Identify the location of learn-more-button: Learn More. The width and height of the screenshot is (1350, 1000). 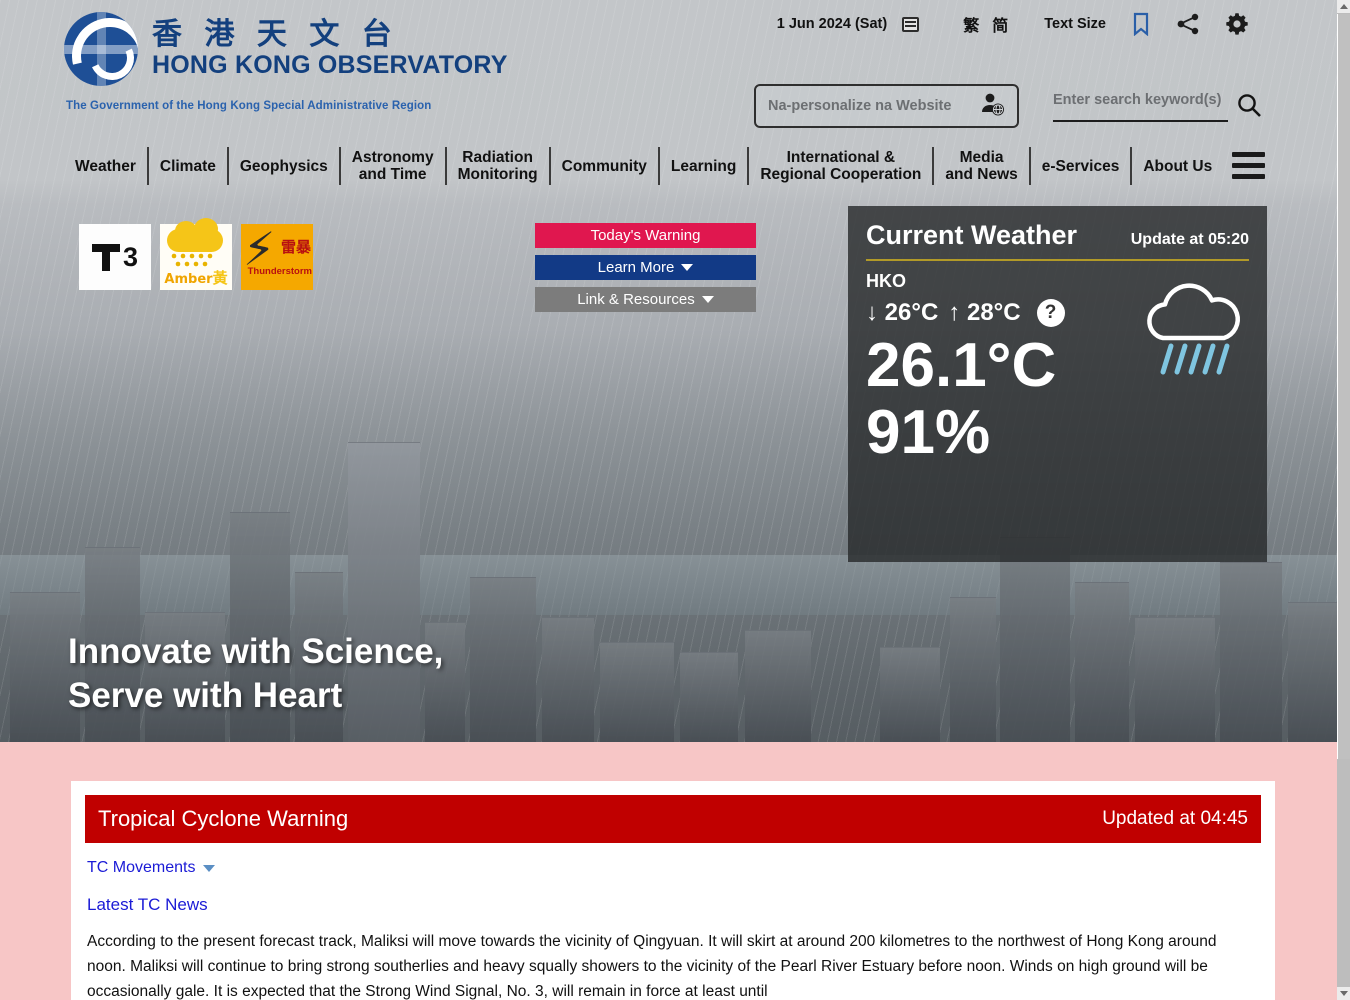
(645, 267).